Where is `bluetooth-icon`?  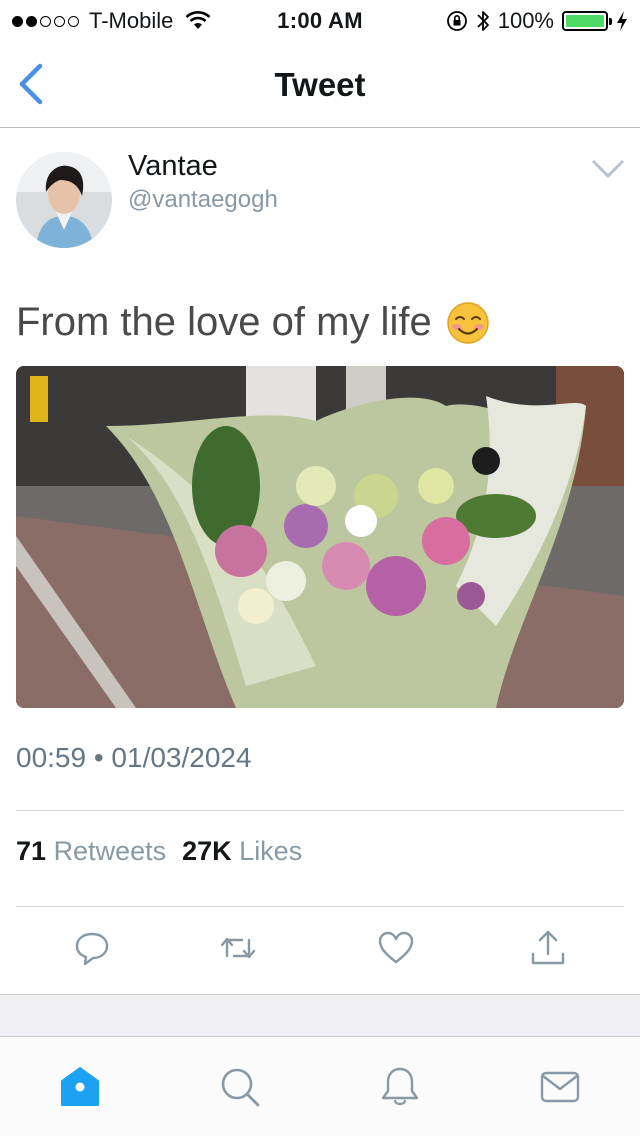 bluetooth-icon is located at coordinates (483, 21).